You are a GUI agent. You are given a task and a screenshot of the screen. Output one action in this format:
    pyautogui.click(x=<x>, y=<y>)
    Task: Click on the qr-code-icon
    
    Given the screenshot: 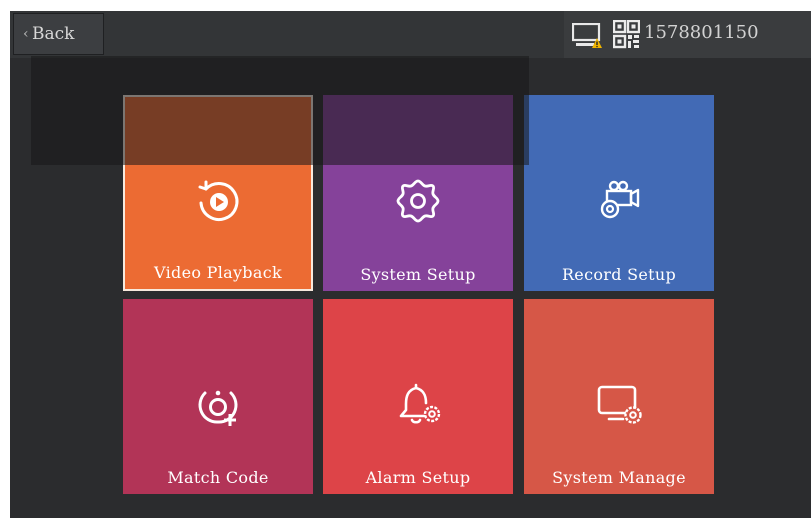 What is the action you would take?
    pyautogui.click(x=626, y=34)
    